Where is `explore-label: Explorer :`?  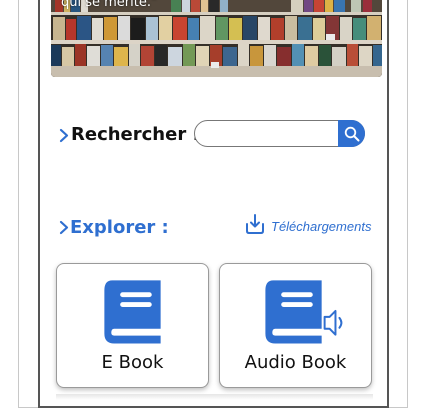 explore-label: Explorer : is located at coordinates (119, 227).